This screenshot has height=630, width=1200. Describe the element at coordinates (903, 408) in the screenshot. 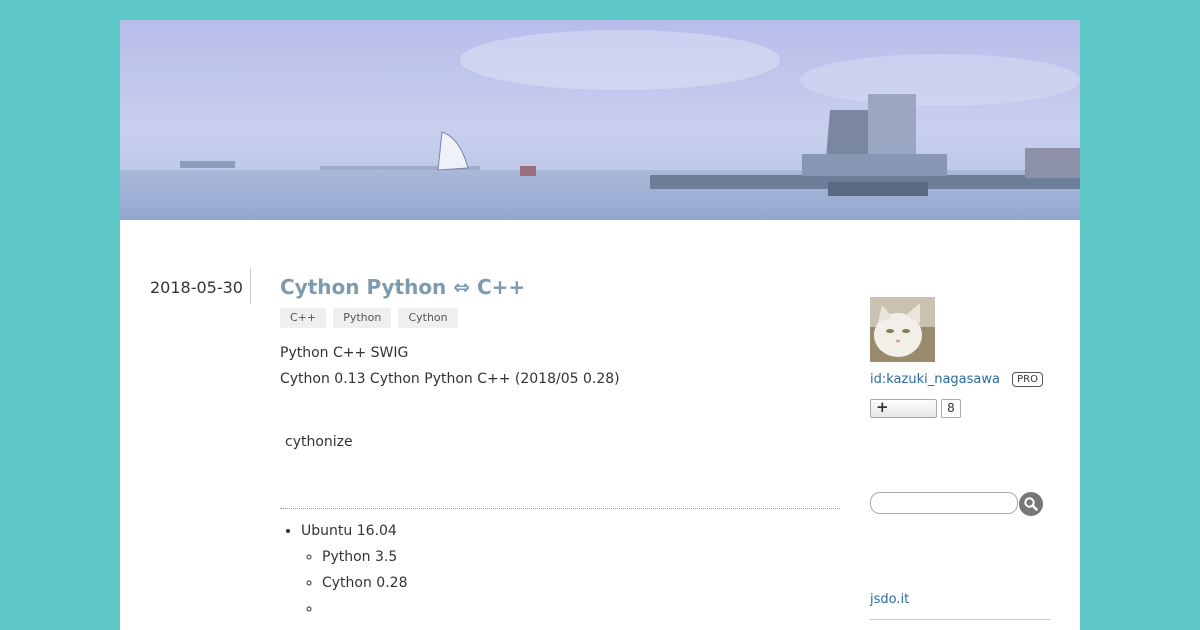

I see `subscribe-button: +` at that location.